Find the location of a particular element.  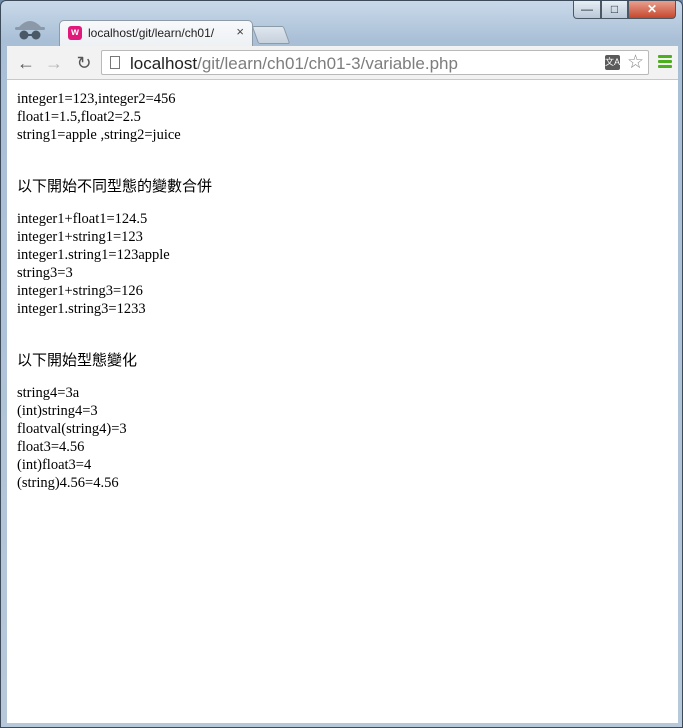

output-line: (int)string4=3 is located at coordinates (57, 411).